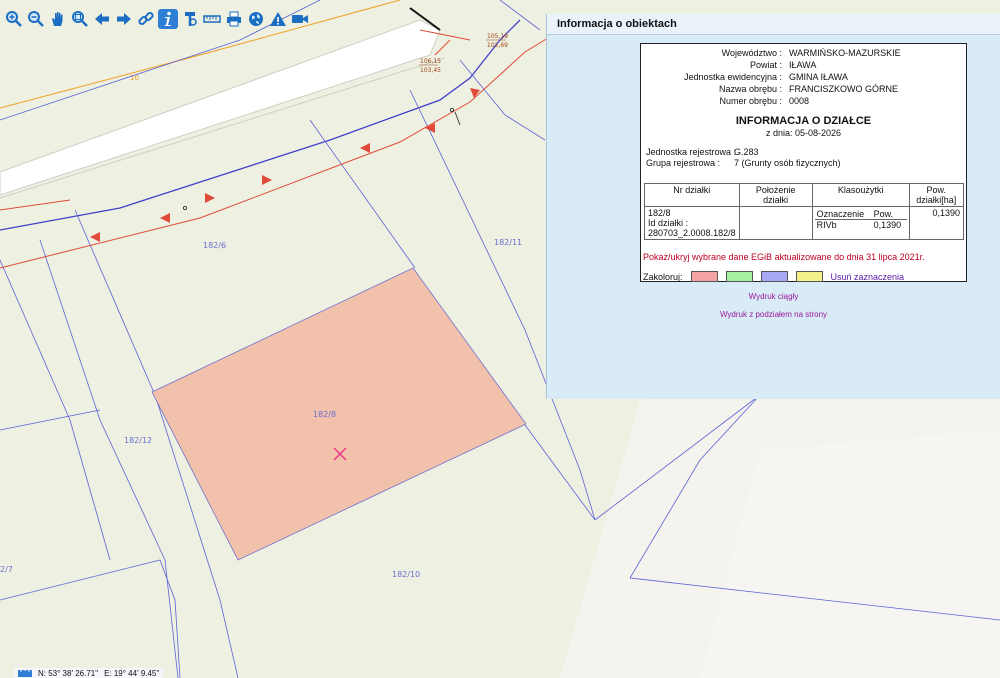 The height and width of the screenshot is (678, 1000). What do you see at coordinates (6, 569) in the screenshot?
I see `parcel-label: 2/7` at bounding box center [6, 569].